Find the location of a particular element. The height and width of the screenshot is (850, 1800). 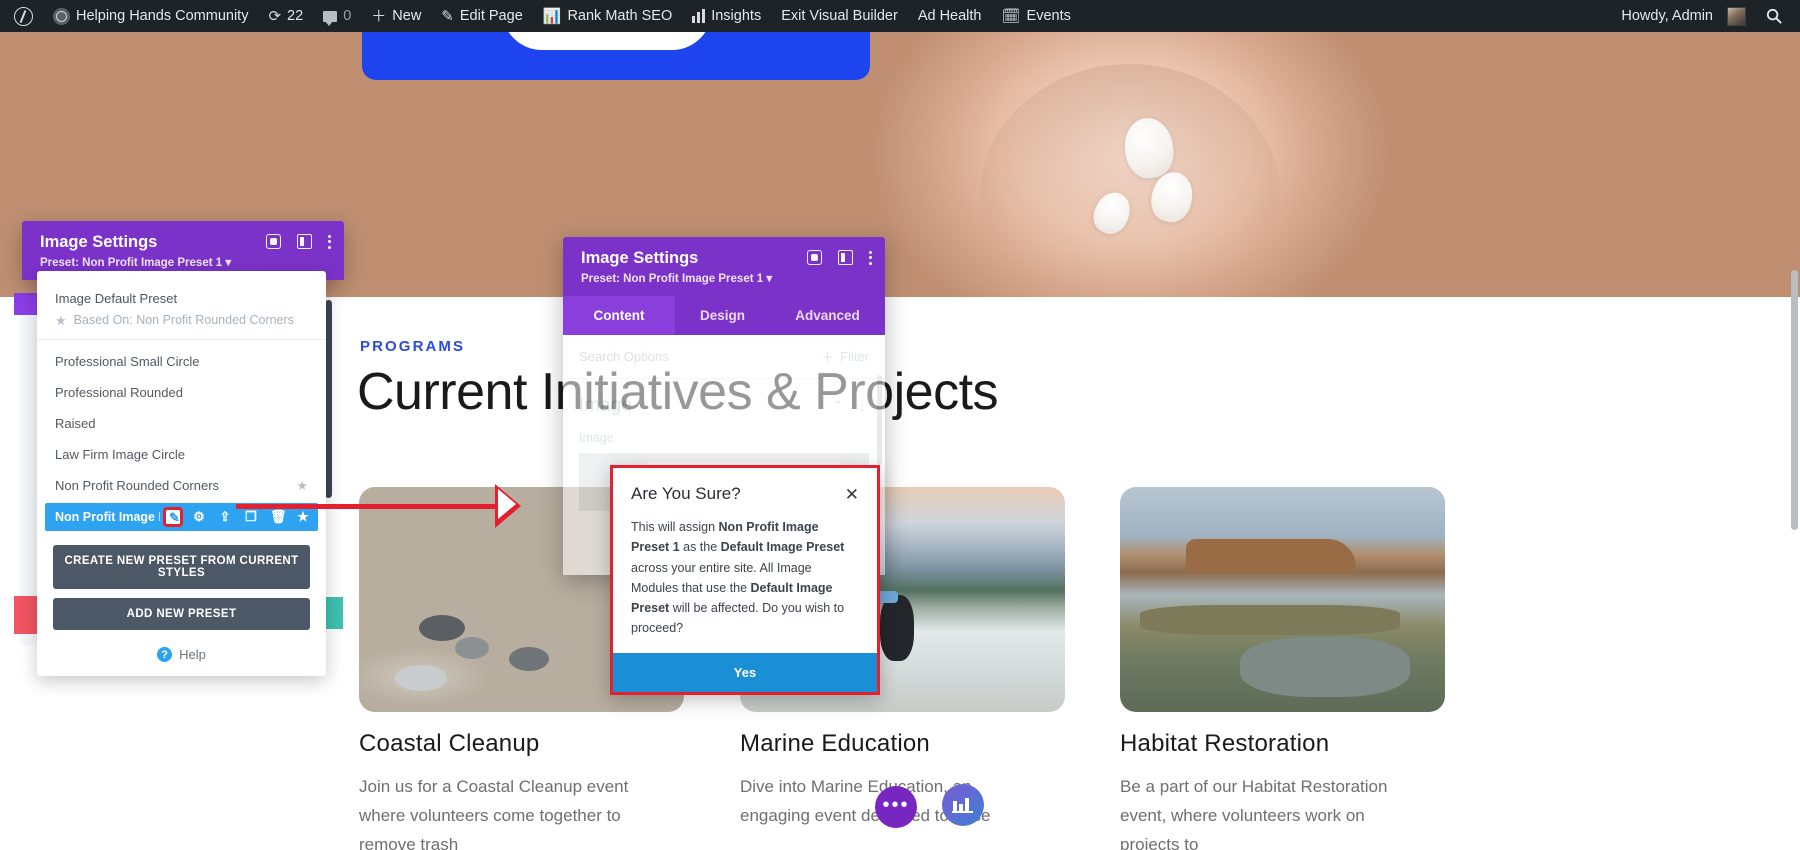

search-icon is located at coordinates (1774, 16).